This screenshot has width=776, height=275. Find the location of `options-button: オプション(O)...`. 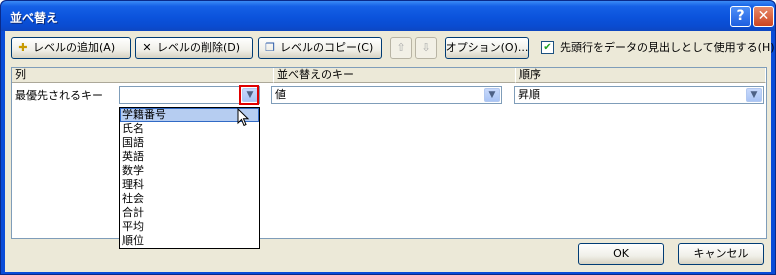

options-button: オプション(O)... is located at coordinates (487, 48).